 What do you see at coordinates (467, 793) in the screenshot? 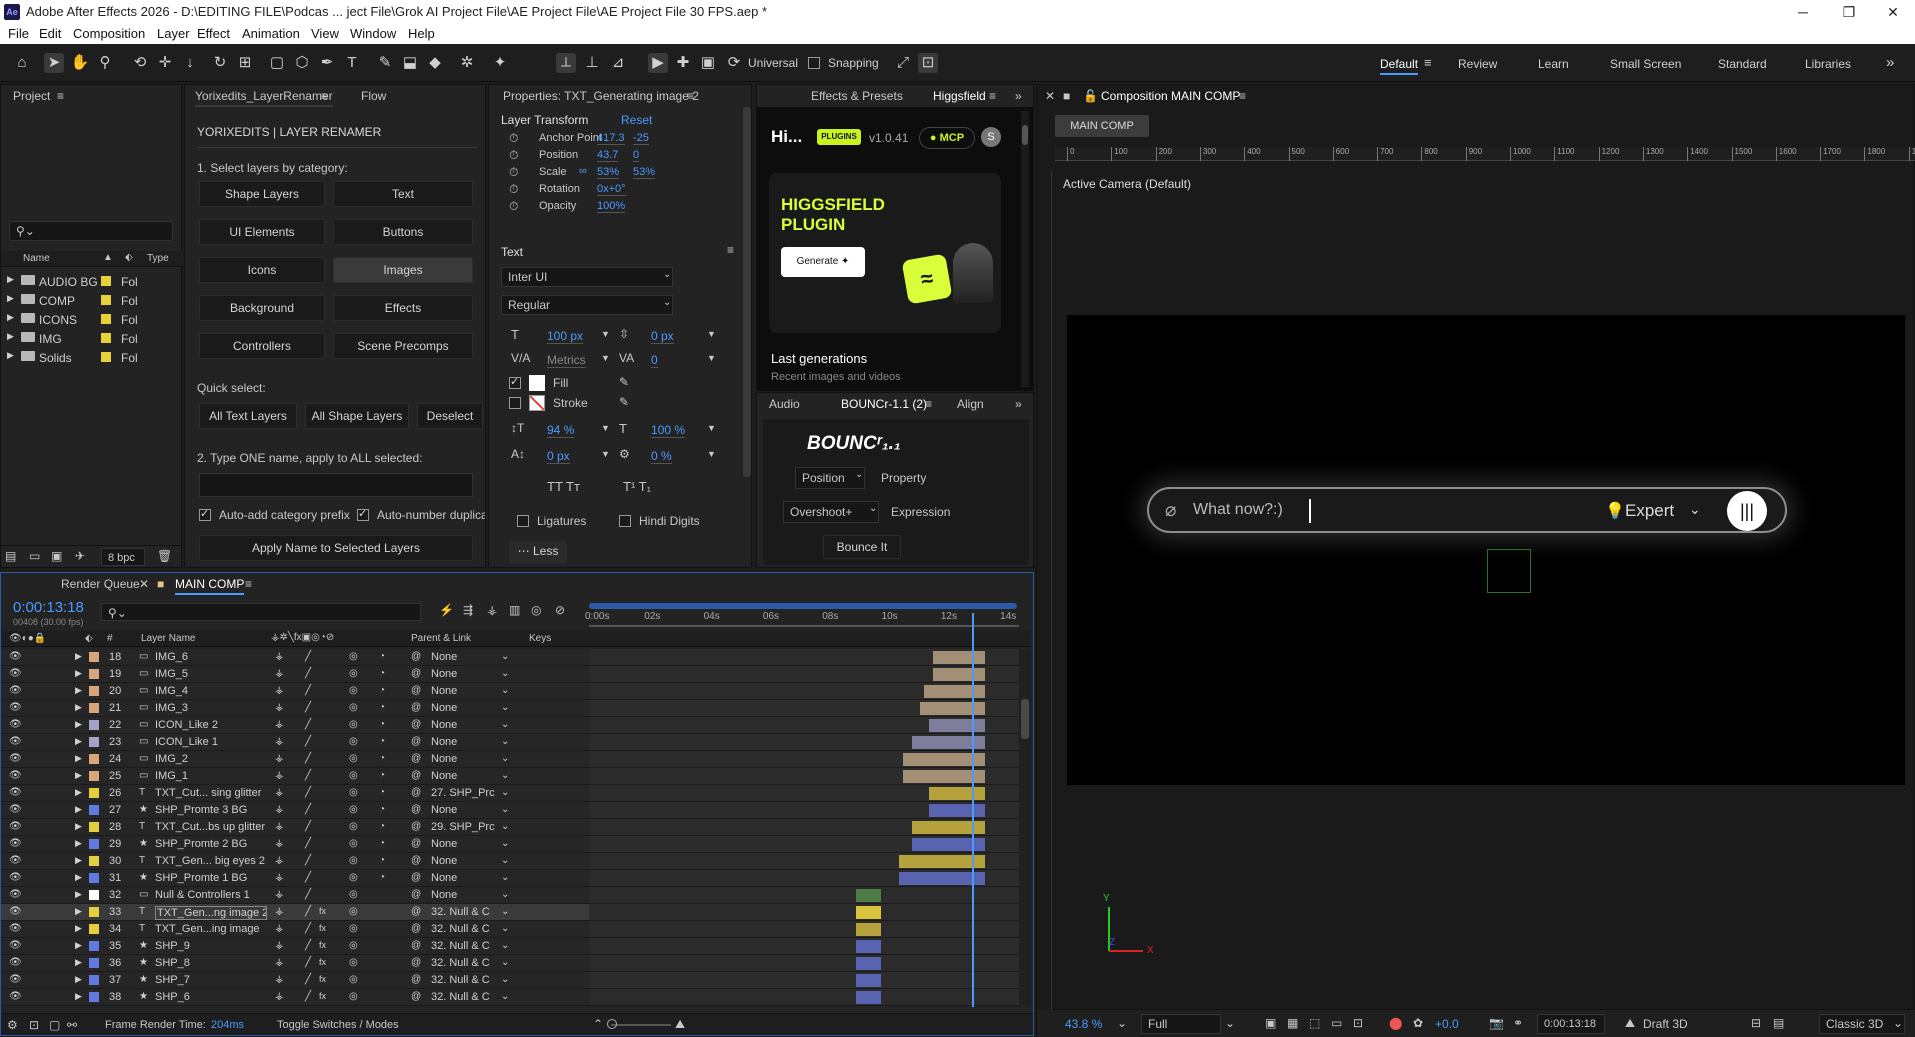
I see `parent-select: 27. SHP_Prc` at bounding box center [467, 793].